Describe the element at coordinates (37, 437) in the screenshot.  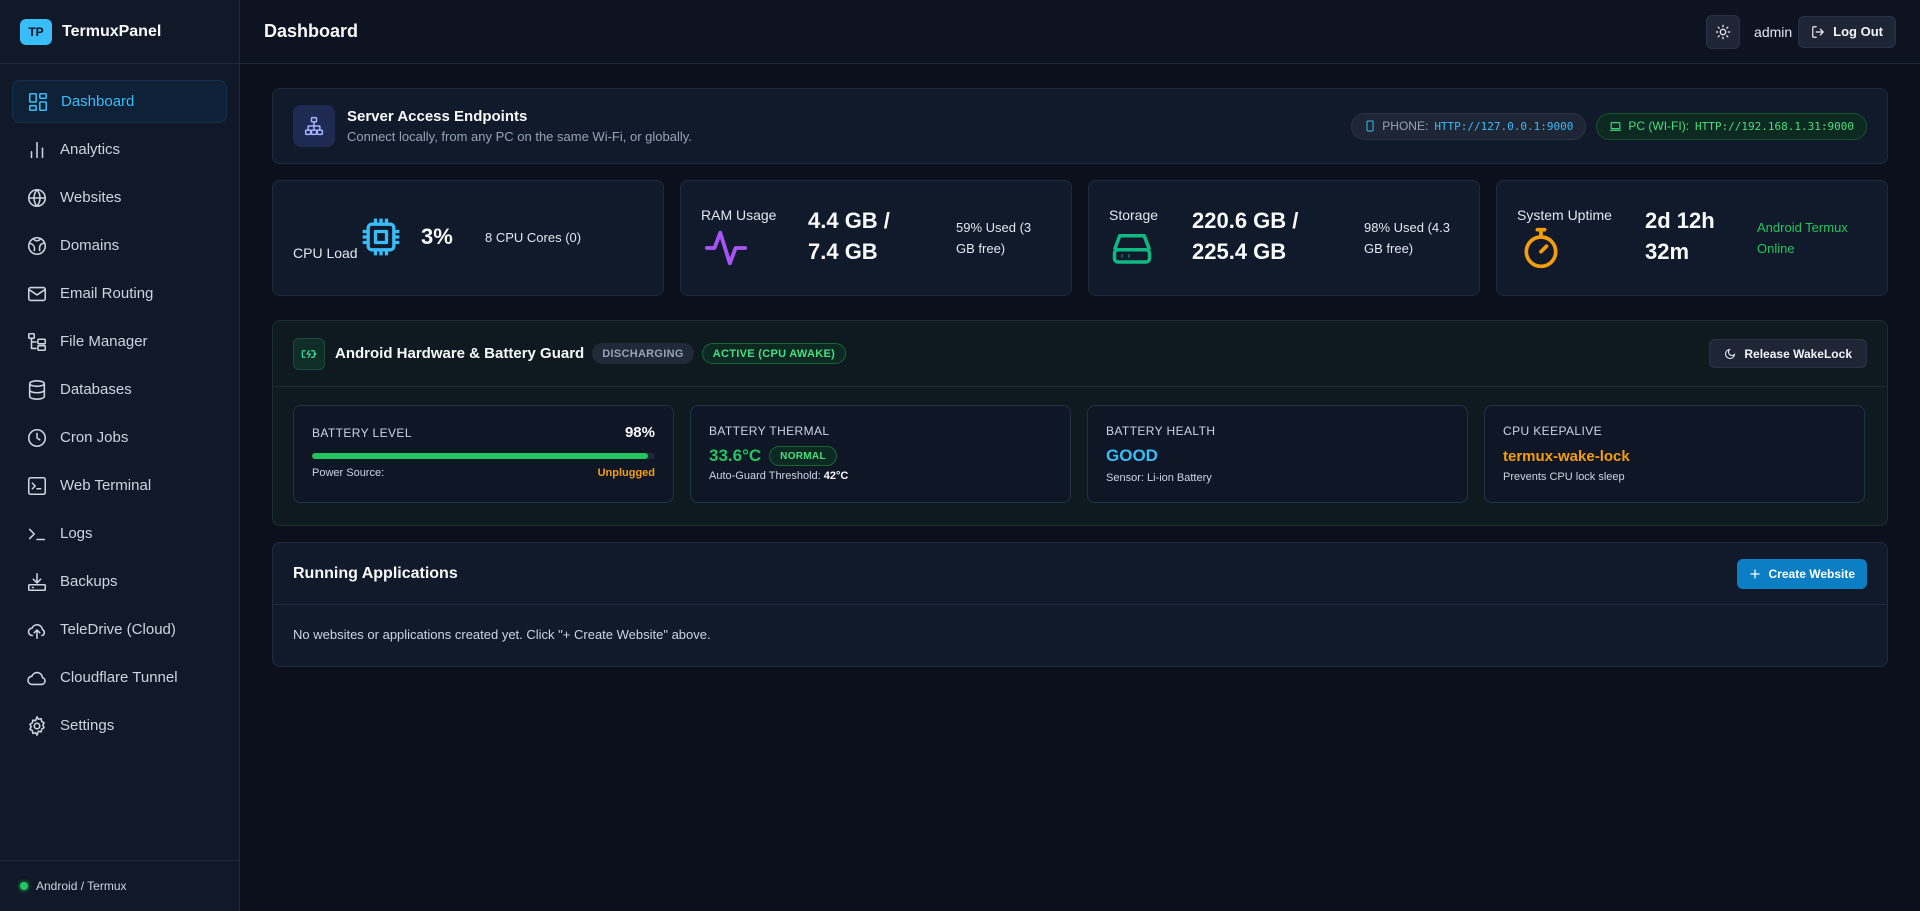
I see `clock-icon` at that location.